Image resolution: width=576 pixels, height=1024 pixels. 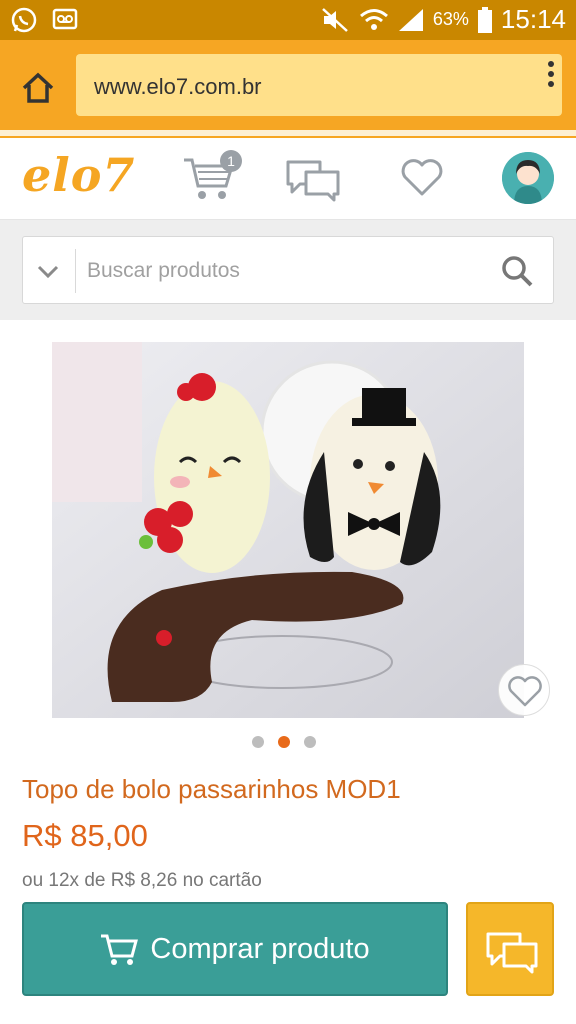 I want to click on cart-count-badge: 1, so click(x=231, y=161).